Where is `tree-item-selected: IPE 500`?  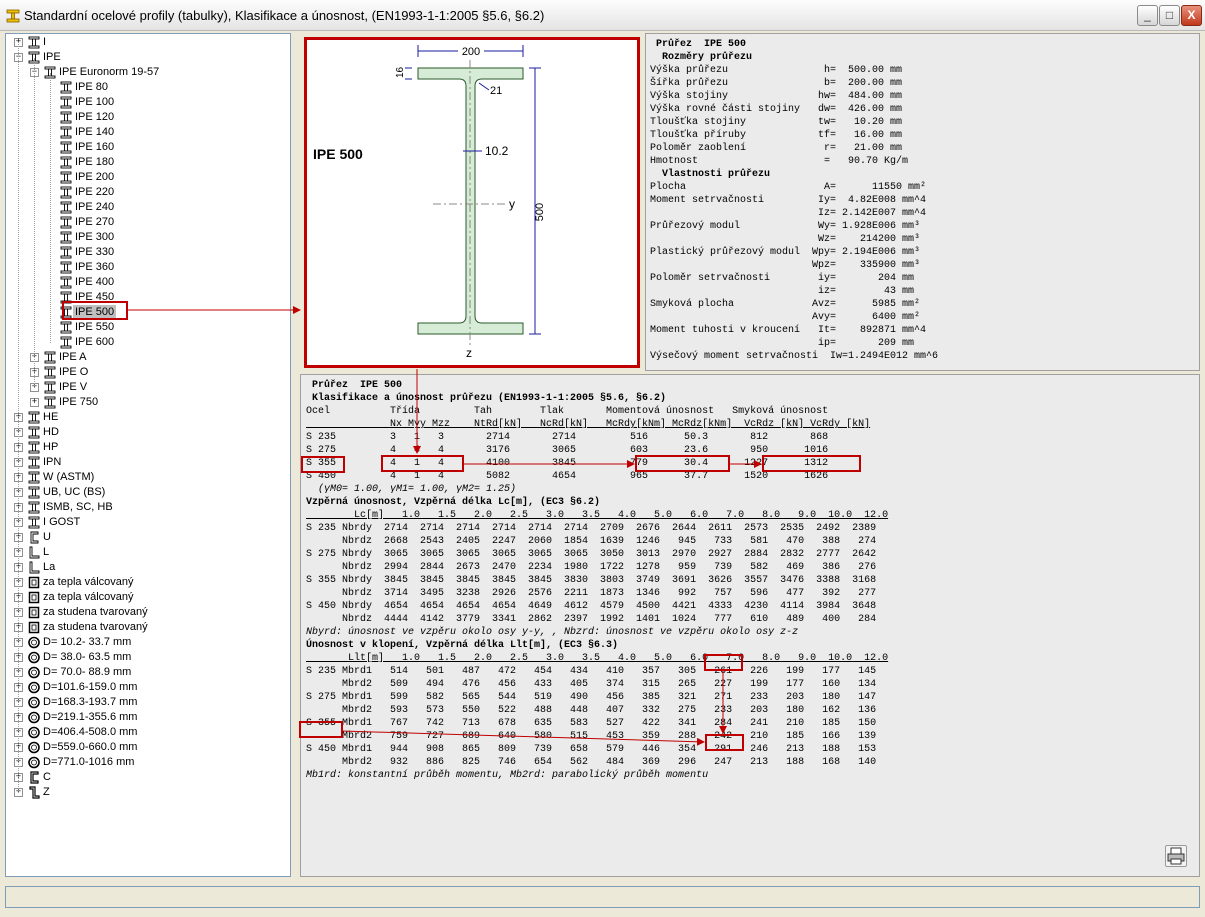 tree-item-selected: IPE 500 is located at coordinates (146, 312).